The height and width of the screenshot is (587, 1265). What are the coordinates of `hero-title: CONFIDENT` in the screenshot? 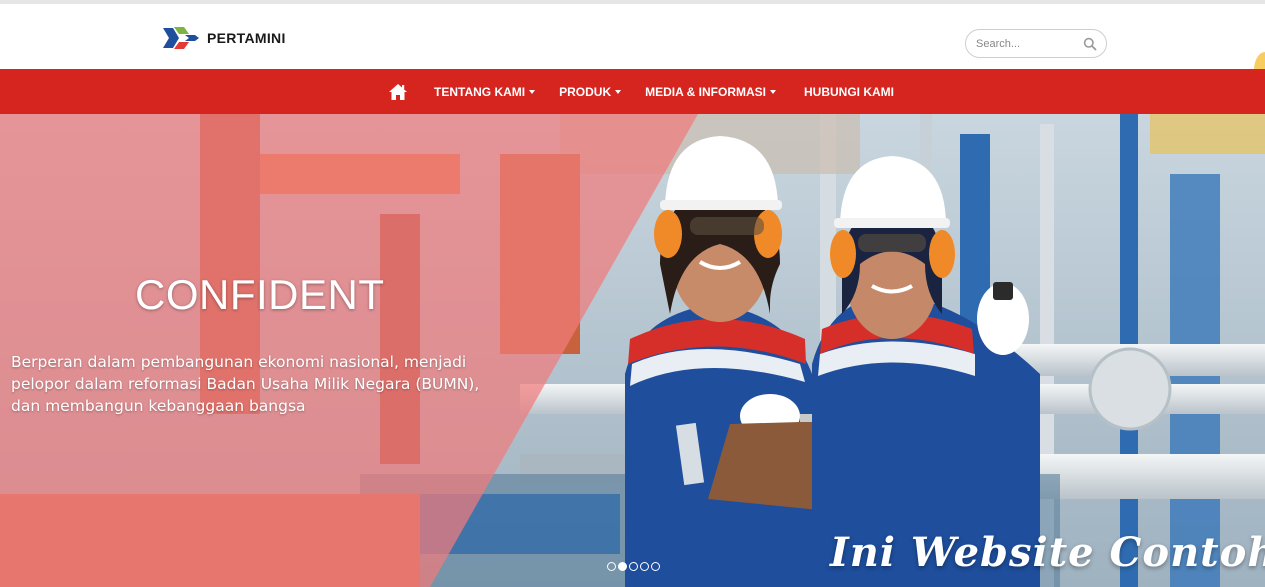 It's located at (260, 294).